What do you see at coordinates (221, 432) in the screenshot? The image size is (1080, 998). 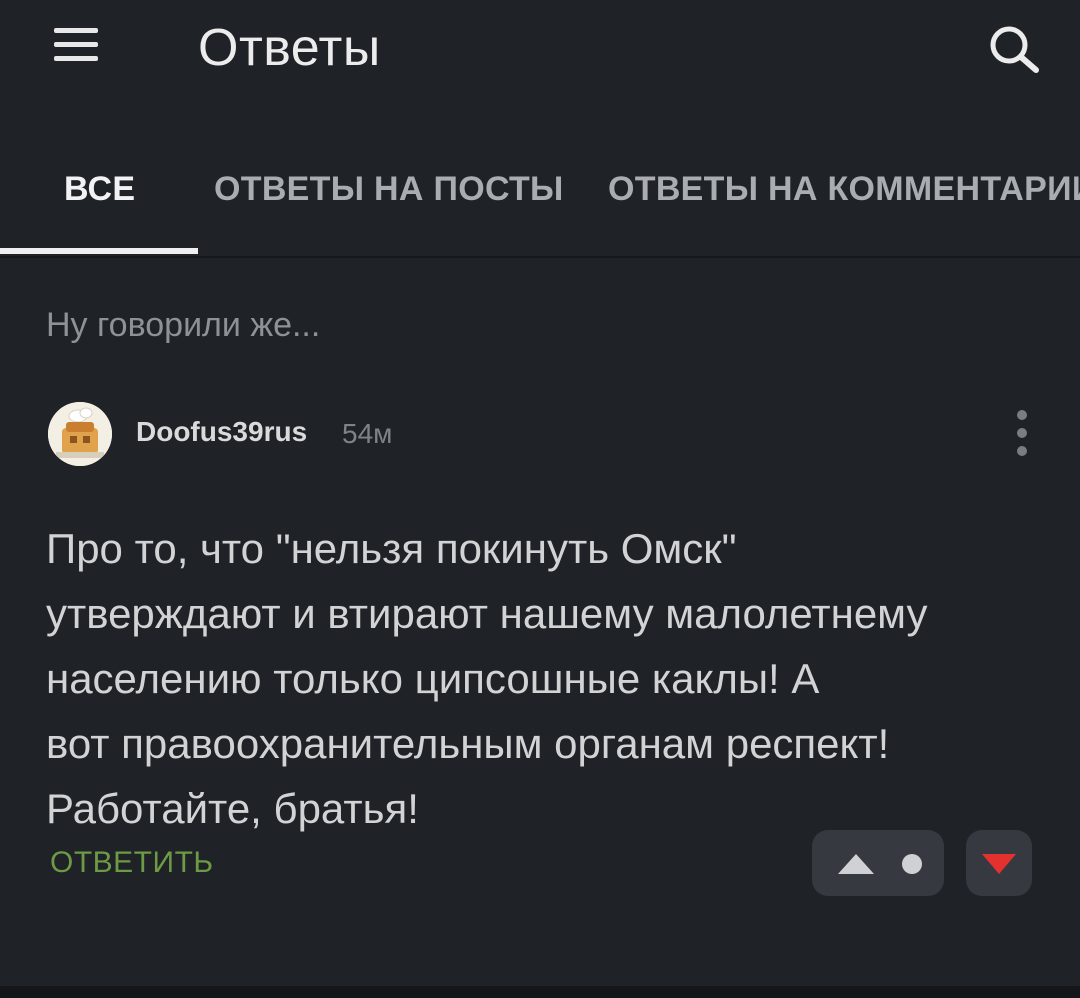 I see `comment-author: Doofus39rus` at bounding box center [221, 432].